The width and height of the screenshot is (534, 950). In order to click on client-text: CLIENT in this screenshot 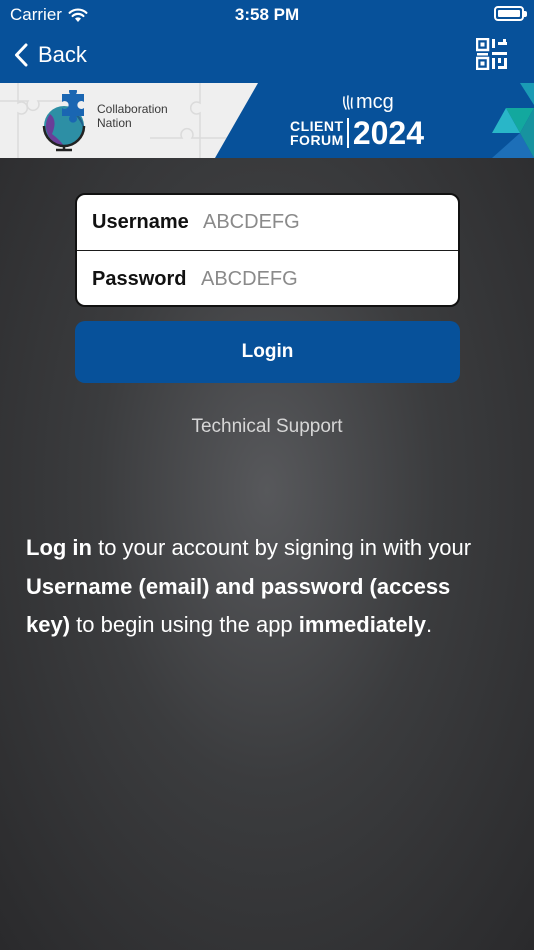, I will do `click(317, 126)`.